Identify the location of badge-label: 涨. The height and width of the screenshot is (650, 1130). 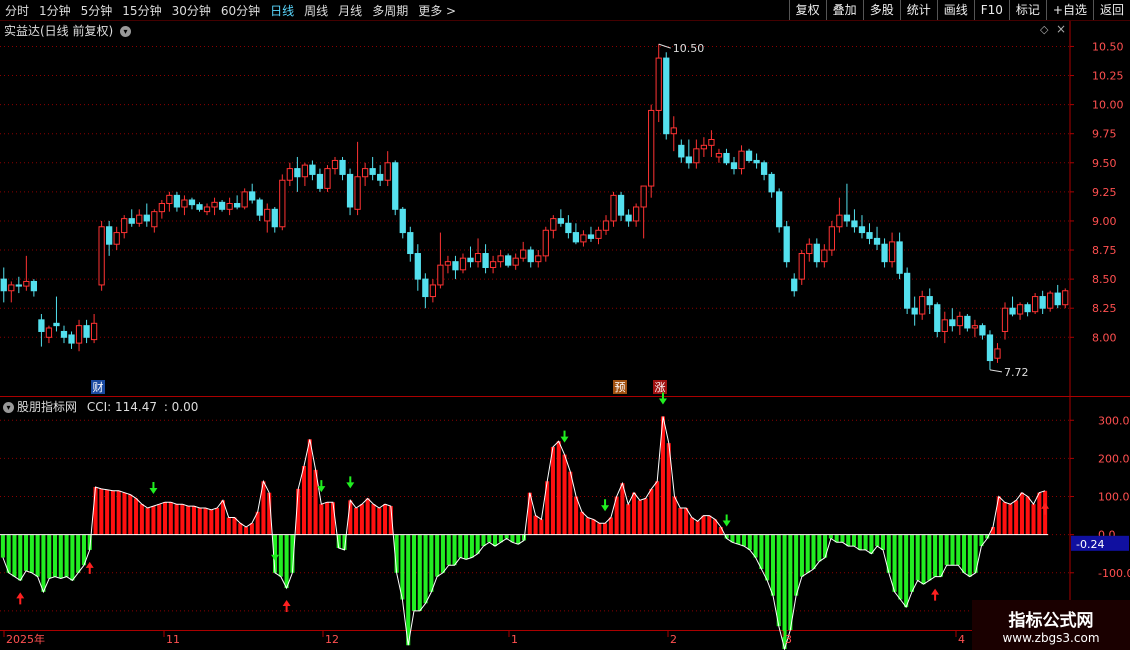
(660, 387).